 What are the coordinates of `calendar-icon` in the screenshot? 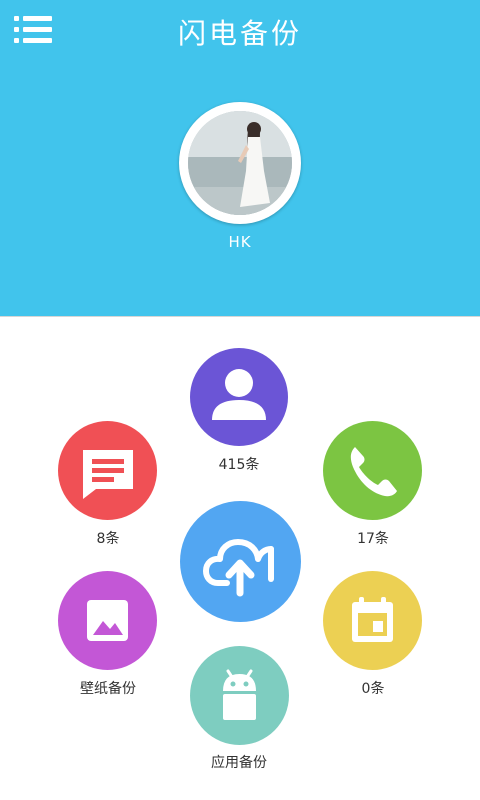 It's located at (372, 619).